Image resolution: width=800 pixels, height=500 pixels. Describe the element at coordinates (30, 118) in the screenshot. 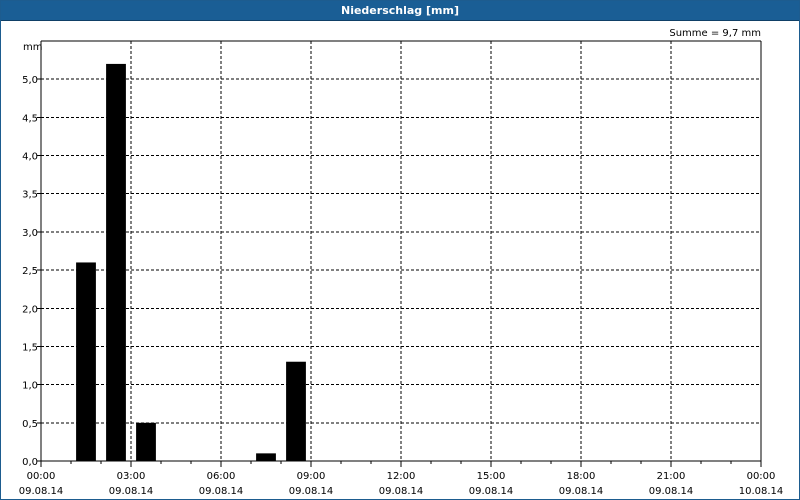

I see `y-tick-label: 4,5` at that location.